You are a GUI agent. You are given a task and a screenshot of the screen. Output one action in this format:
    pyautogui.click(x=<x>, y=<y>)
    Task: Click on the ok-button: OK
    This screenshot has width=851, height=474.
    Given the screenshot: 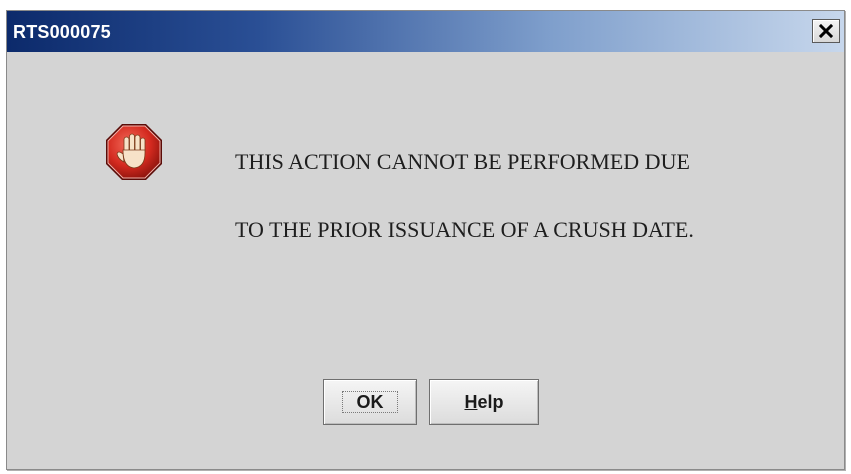 What is the action you would take?
    pyautogui.click(x=370, y=402)
    